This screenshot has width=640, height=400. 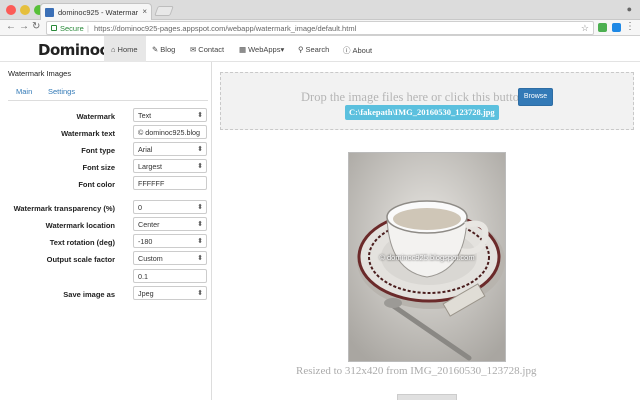 What do you see at coordinates (301, 49) in the screenshot?
I see `search-icon: ⚲` at bounding box center [301, 49].